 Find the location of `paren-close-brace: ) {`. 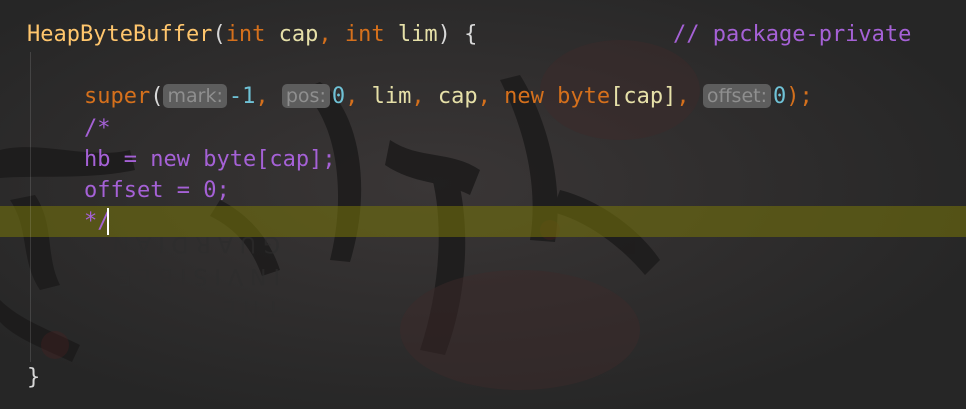

paren-close-brace: ) { is located at coordinates (457, 34).